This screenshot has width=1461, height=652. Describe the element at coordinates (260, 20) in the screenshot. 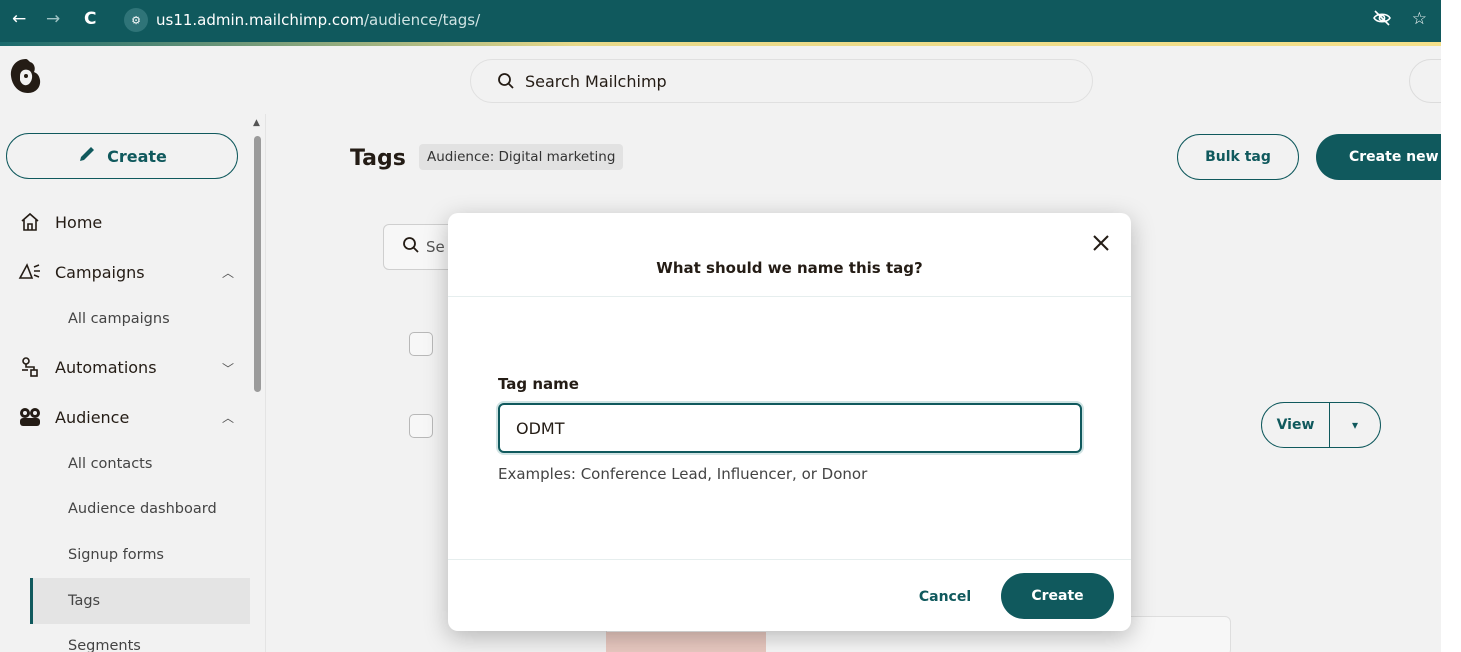

I see `url-host: us11.admin.mailchimp.com` at that location.